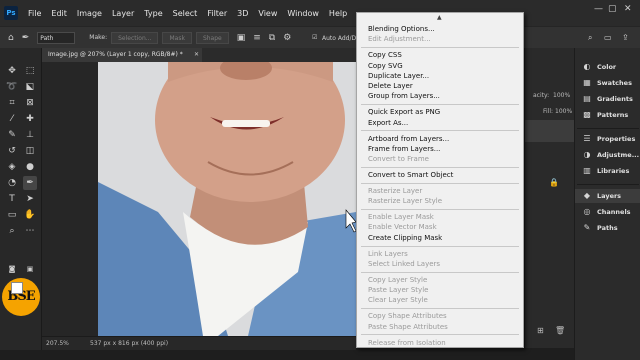  What do you see at coordinates (12, 71) in the screenshot?
I see `move-tool-icon: ✥` at bounding box center [12, 71].